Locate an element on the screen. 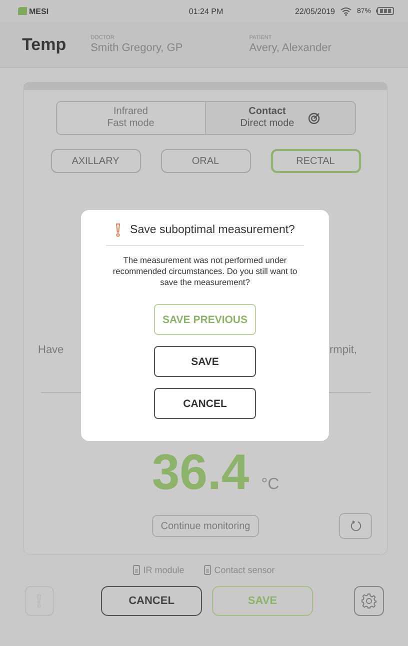  site-button: ORAL is located at coordinates (205, 161).